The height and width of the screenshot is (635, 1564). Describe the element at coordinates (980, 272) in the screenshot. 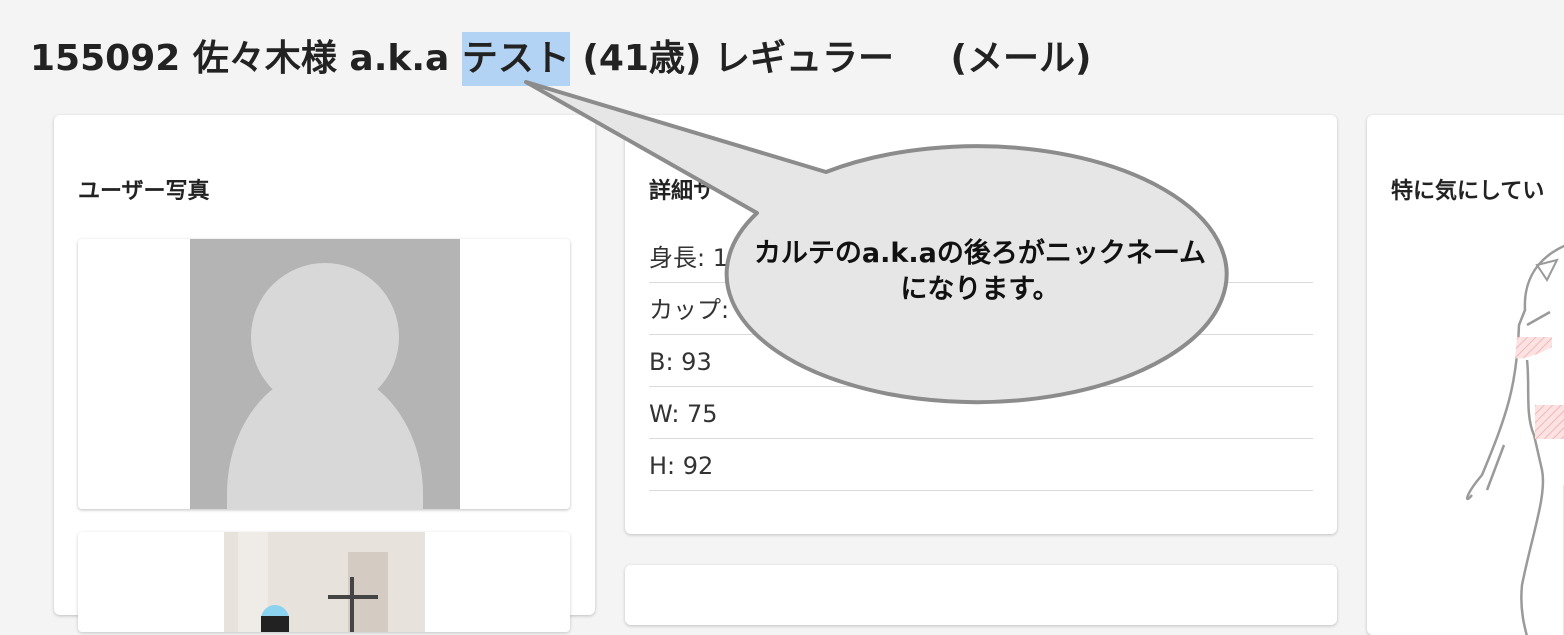

I see `callout-text: カルテのa.k.aの後ろがニックネーム になります。` at that location.